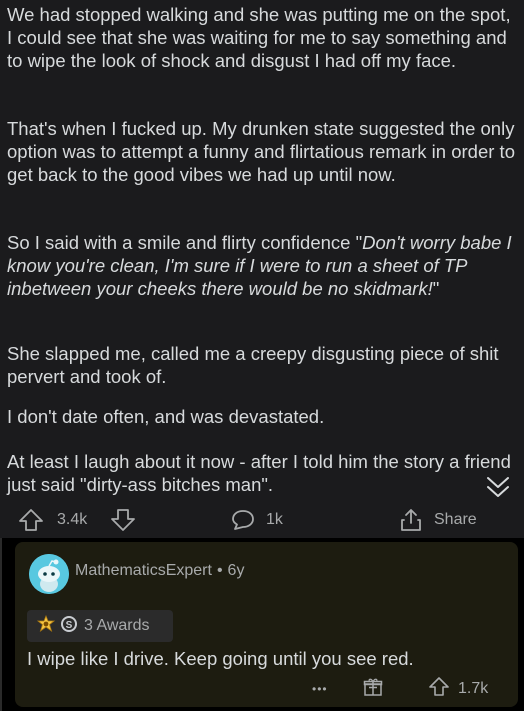 The width and height of the screenshot is (524, 711). I want to click on give-award-button, so click(373, 689).